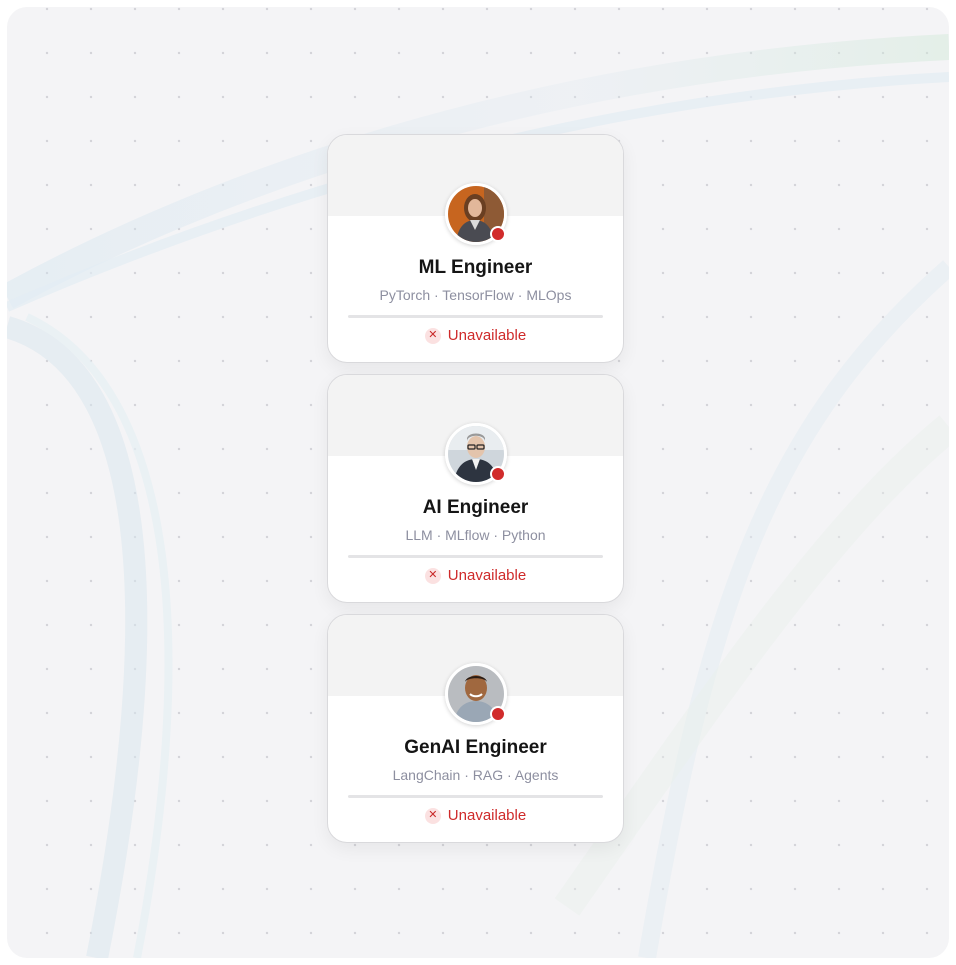 This screenshot has height=965, width=956. Describe the element at coordinates (475, 267) in the screenshot. I see `card-title: ML Engineer` at that location.